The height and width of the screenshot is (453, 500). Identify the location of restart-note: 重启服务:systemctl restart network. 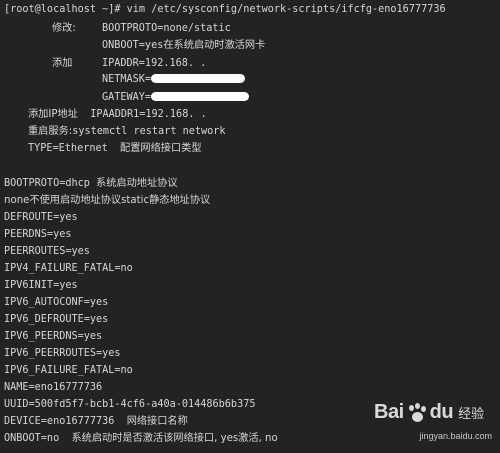
(127, 132).